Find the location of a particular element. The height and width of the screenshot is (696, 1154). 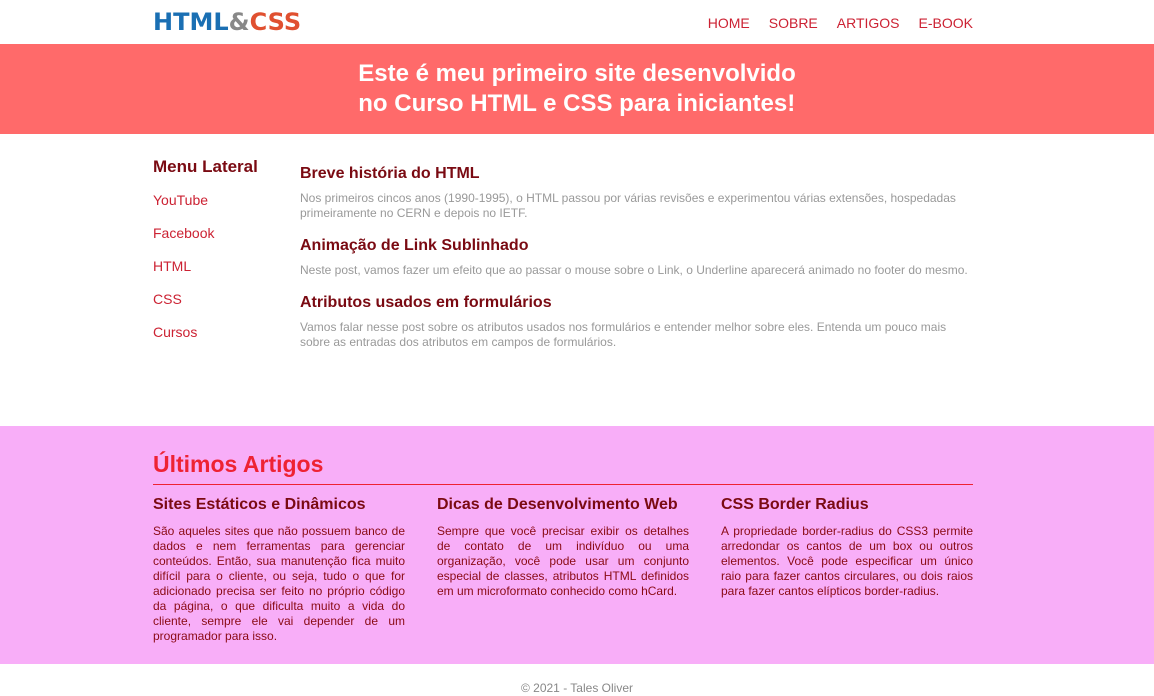

article-title: CSS Border Radius is located at coordinates (847, 505).